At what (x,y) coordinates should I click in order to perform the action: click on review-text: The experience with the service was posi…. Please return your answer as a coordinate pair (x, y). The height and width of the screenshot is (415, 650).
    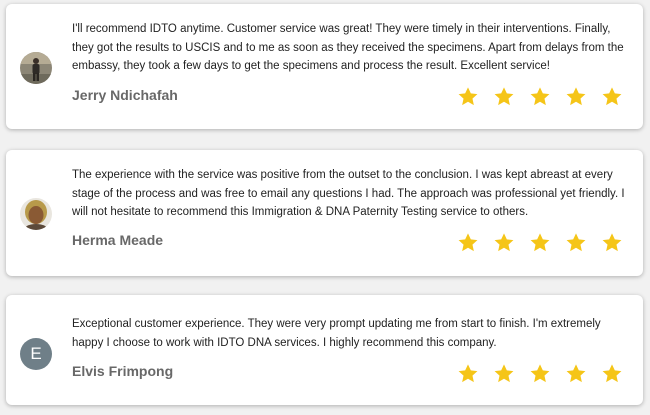
    Looking at the image, I should click on (348, 193).